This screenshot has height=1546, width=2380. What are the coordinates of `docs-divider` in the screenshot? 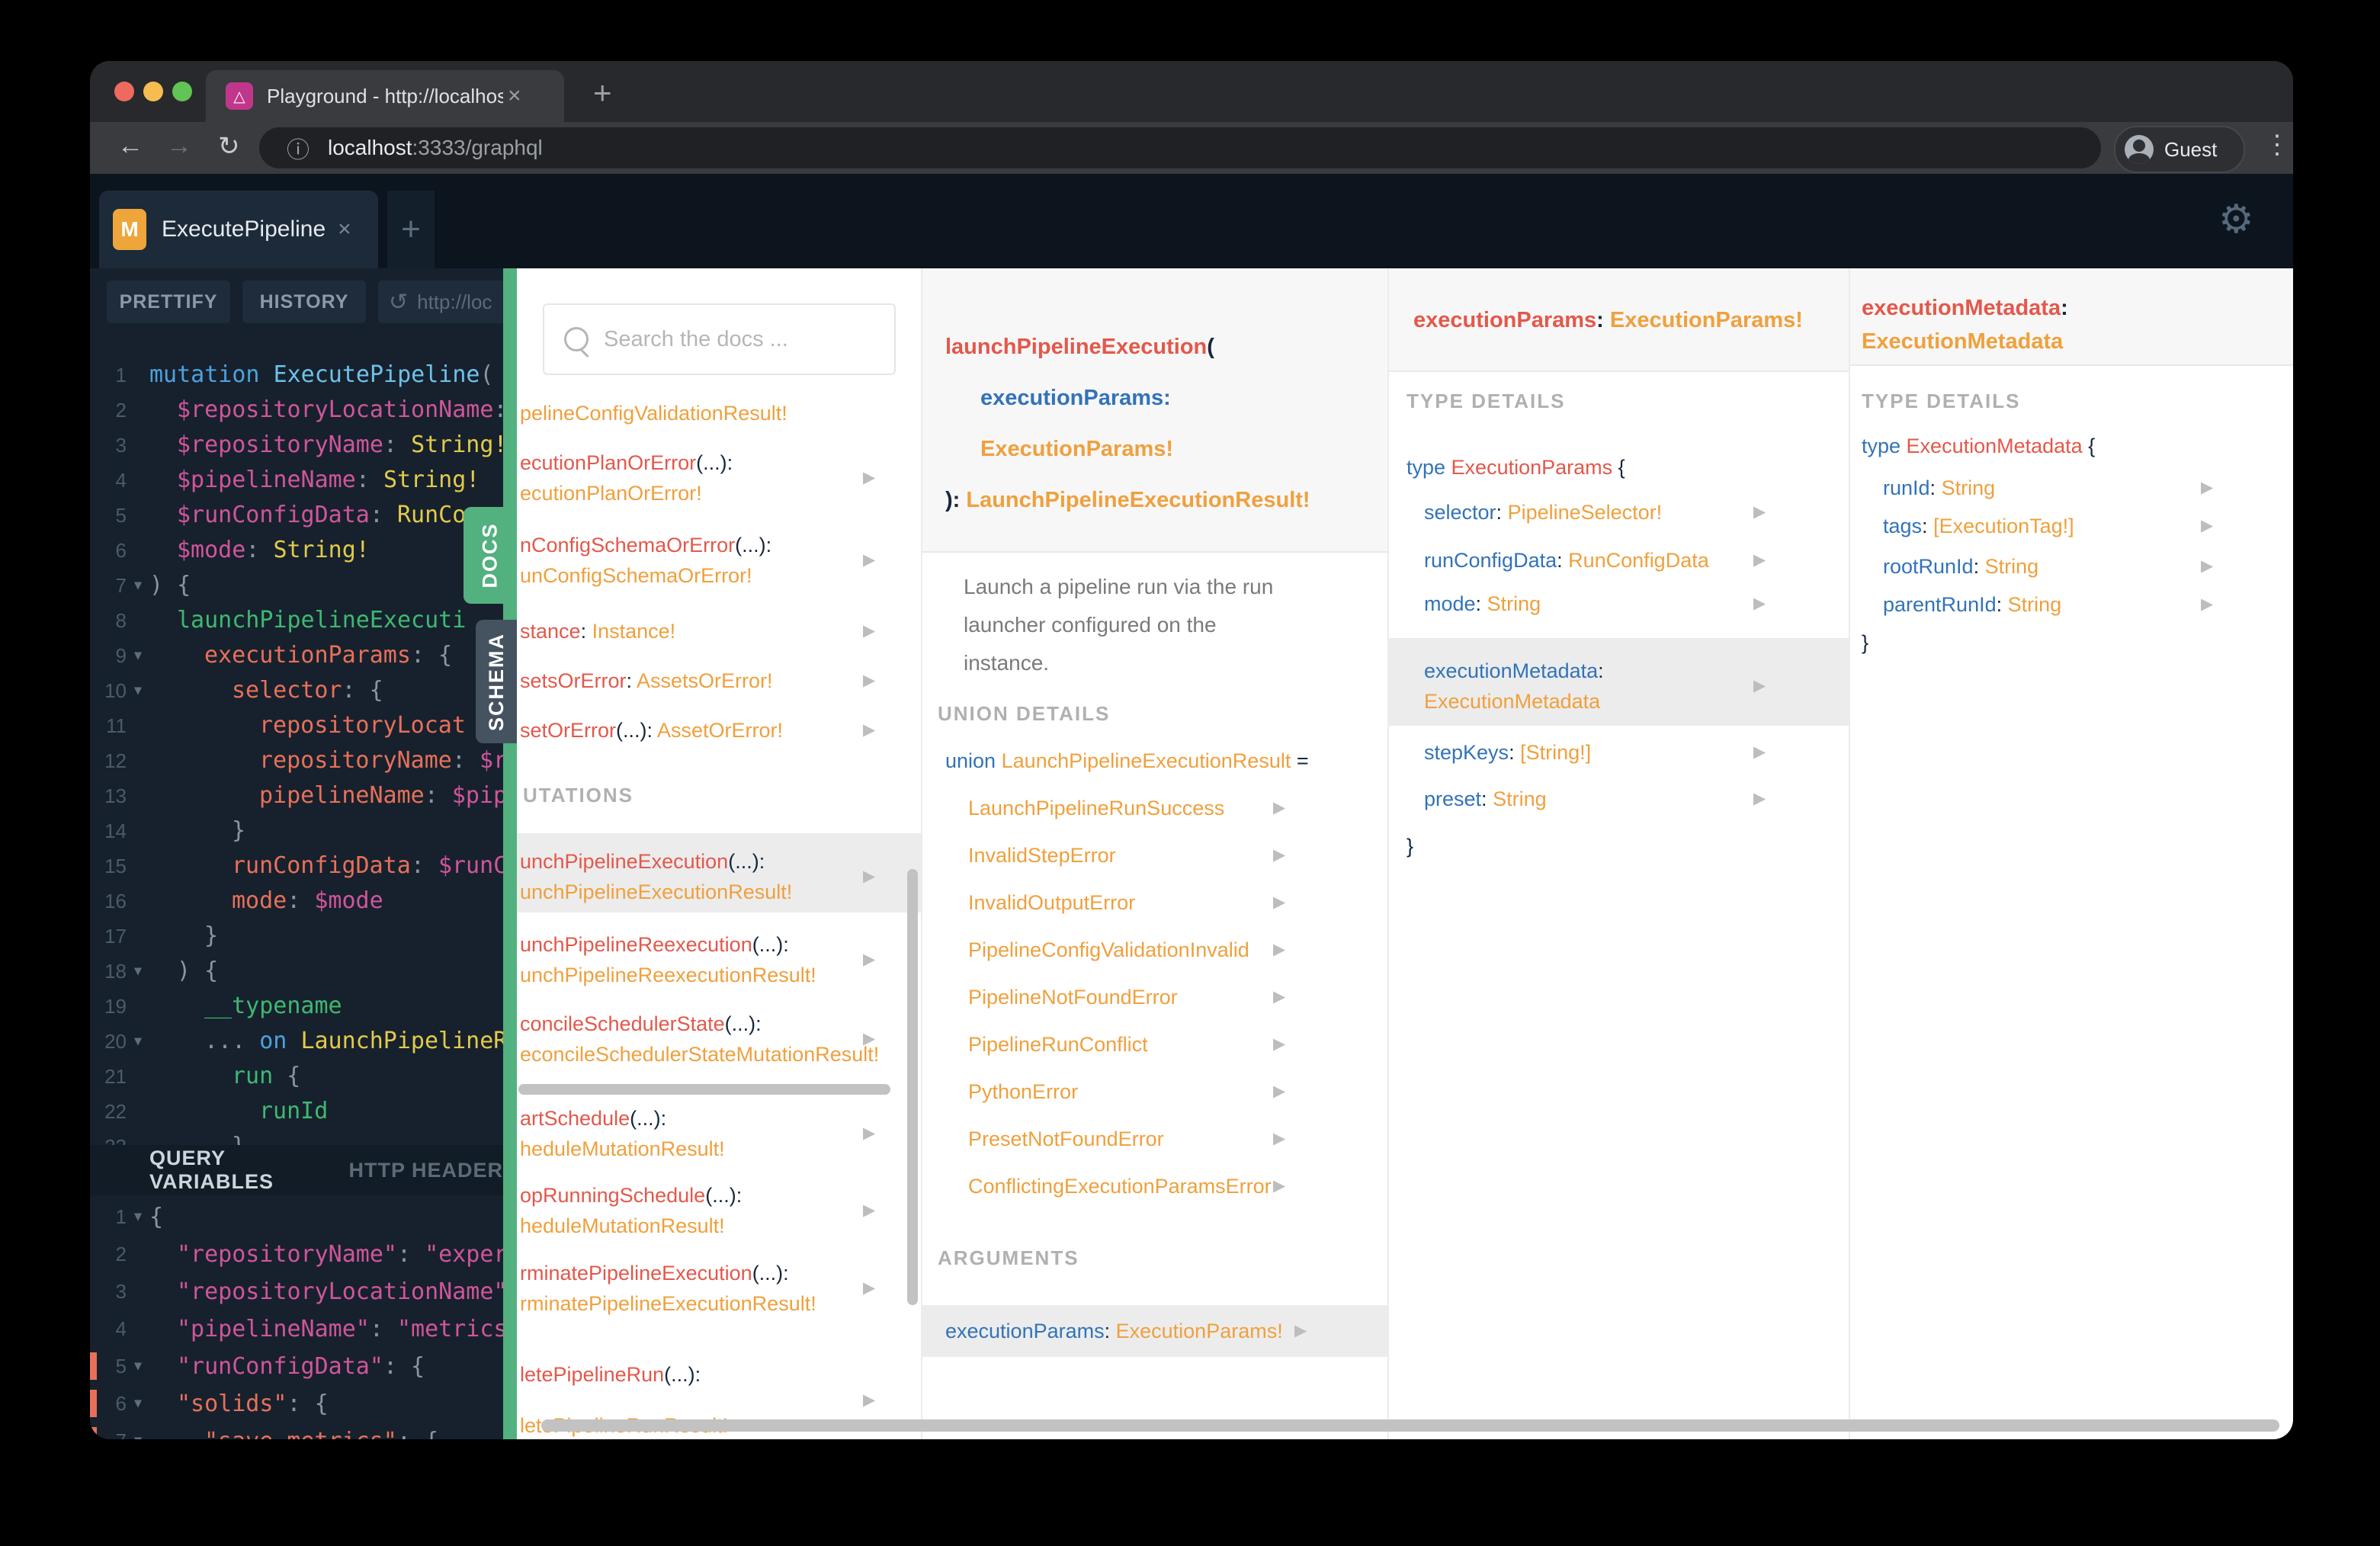 It's located at (510, 853).